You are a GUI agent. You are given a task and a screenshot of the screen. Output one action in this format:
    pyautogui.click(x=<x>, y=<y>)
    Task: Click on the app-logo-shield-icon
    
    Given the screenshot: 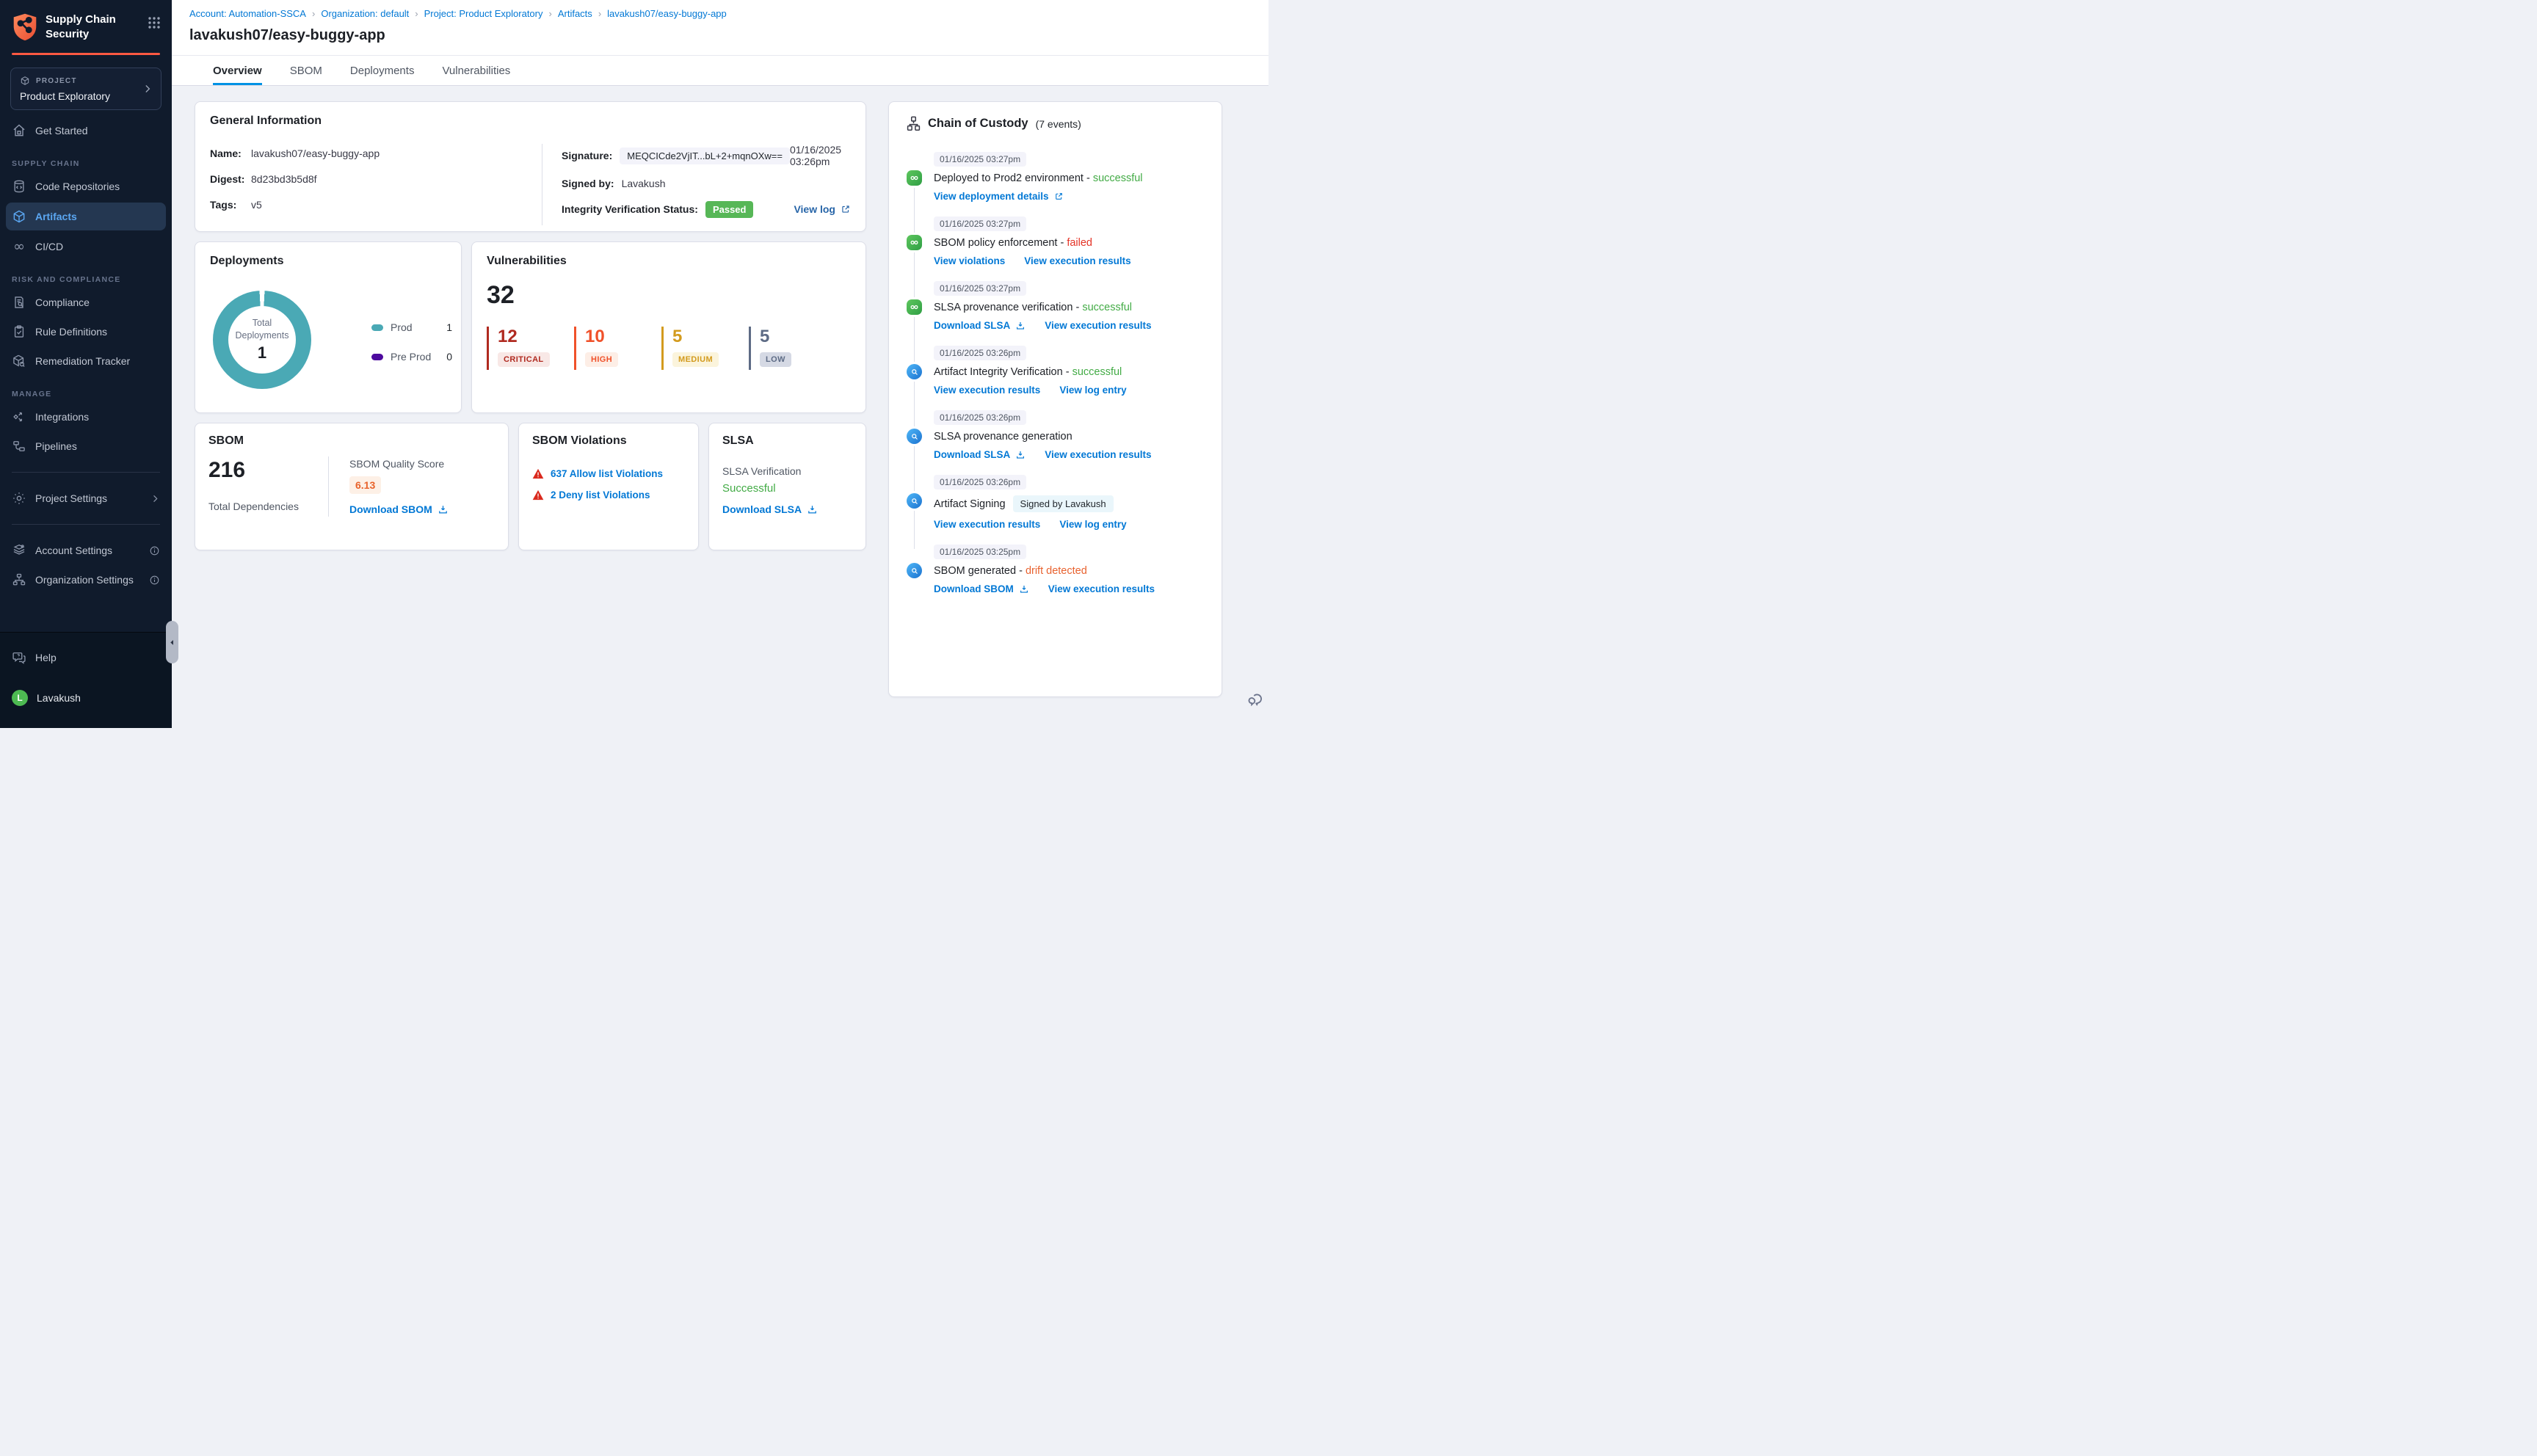 What is the action you would take?
    pyautogui.click(x=25, y=27)
    